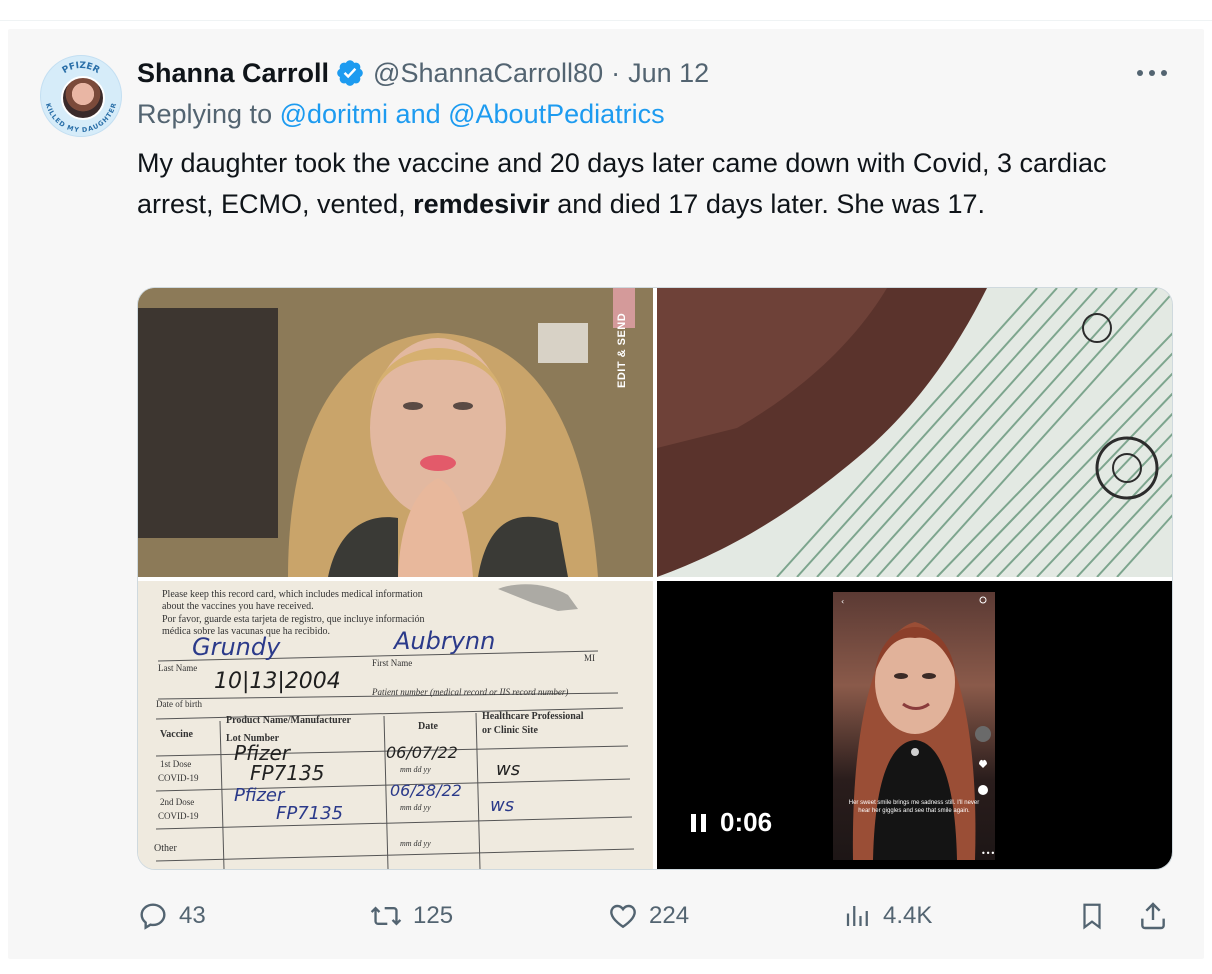 The image size is (1212, 974). Describe the element at coordinates (746, 822) in the screenshot. I see `video-time: 0:06` at that location.